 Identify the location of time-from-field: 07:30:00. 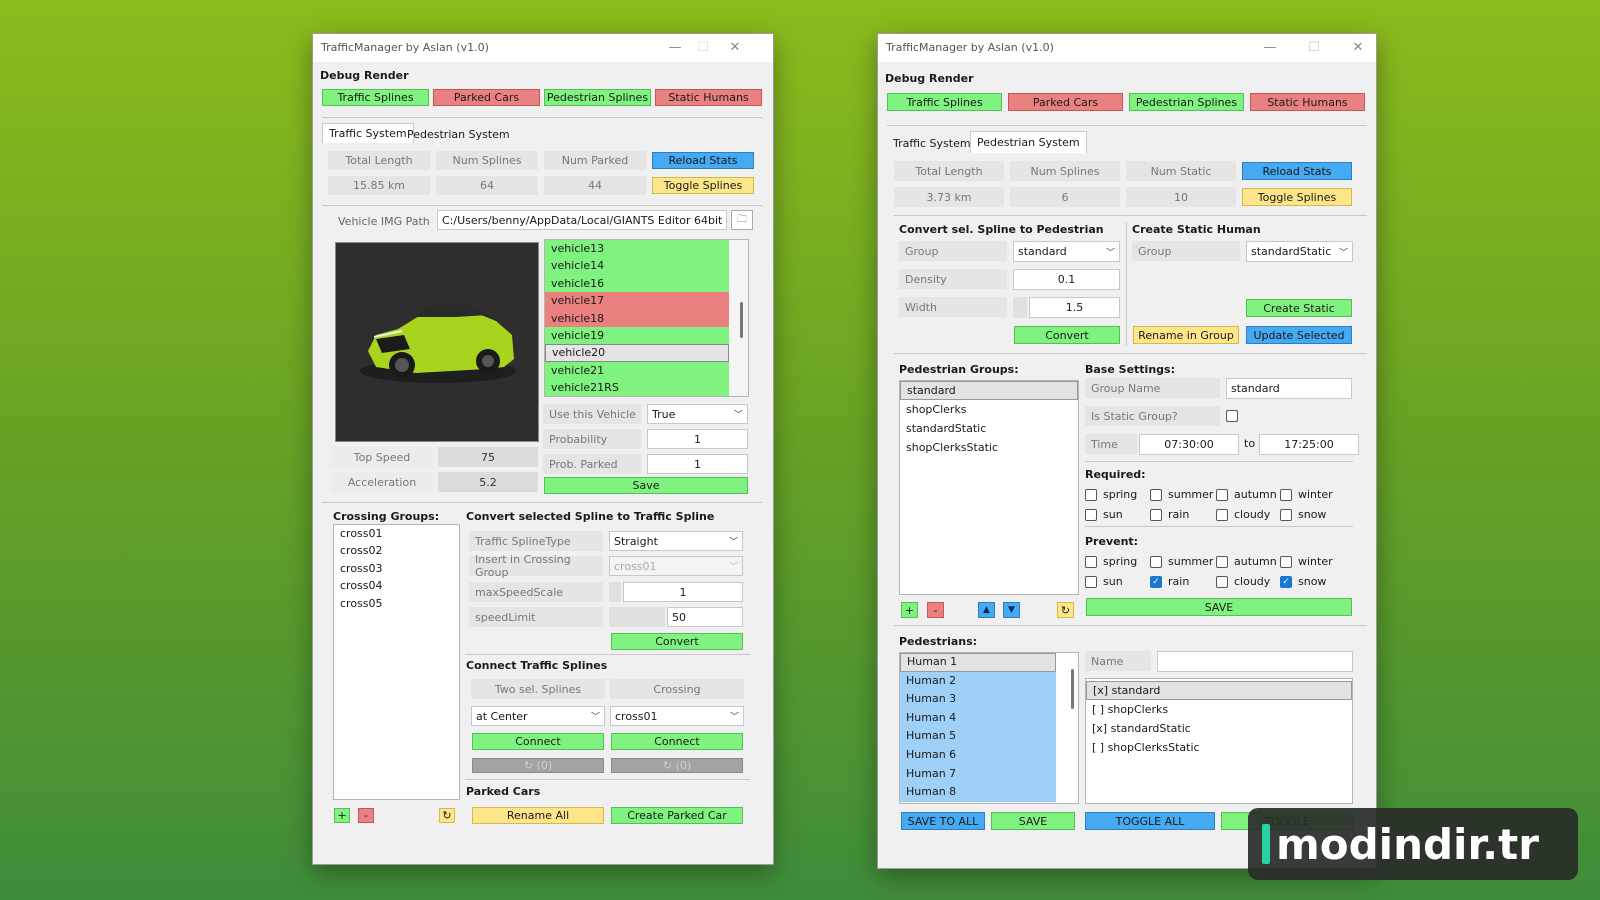
(1189, 444).